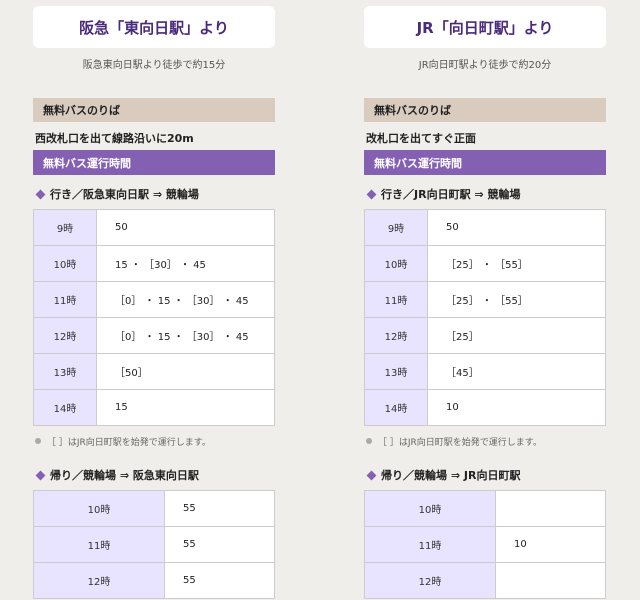 The width and height of the screenshot is (640, 600). I want to click on walk-time-text: JR向日町駅より徒歩で約20分, so click(485, 65).